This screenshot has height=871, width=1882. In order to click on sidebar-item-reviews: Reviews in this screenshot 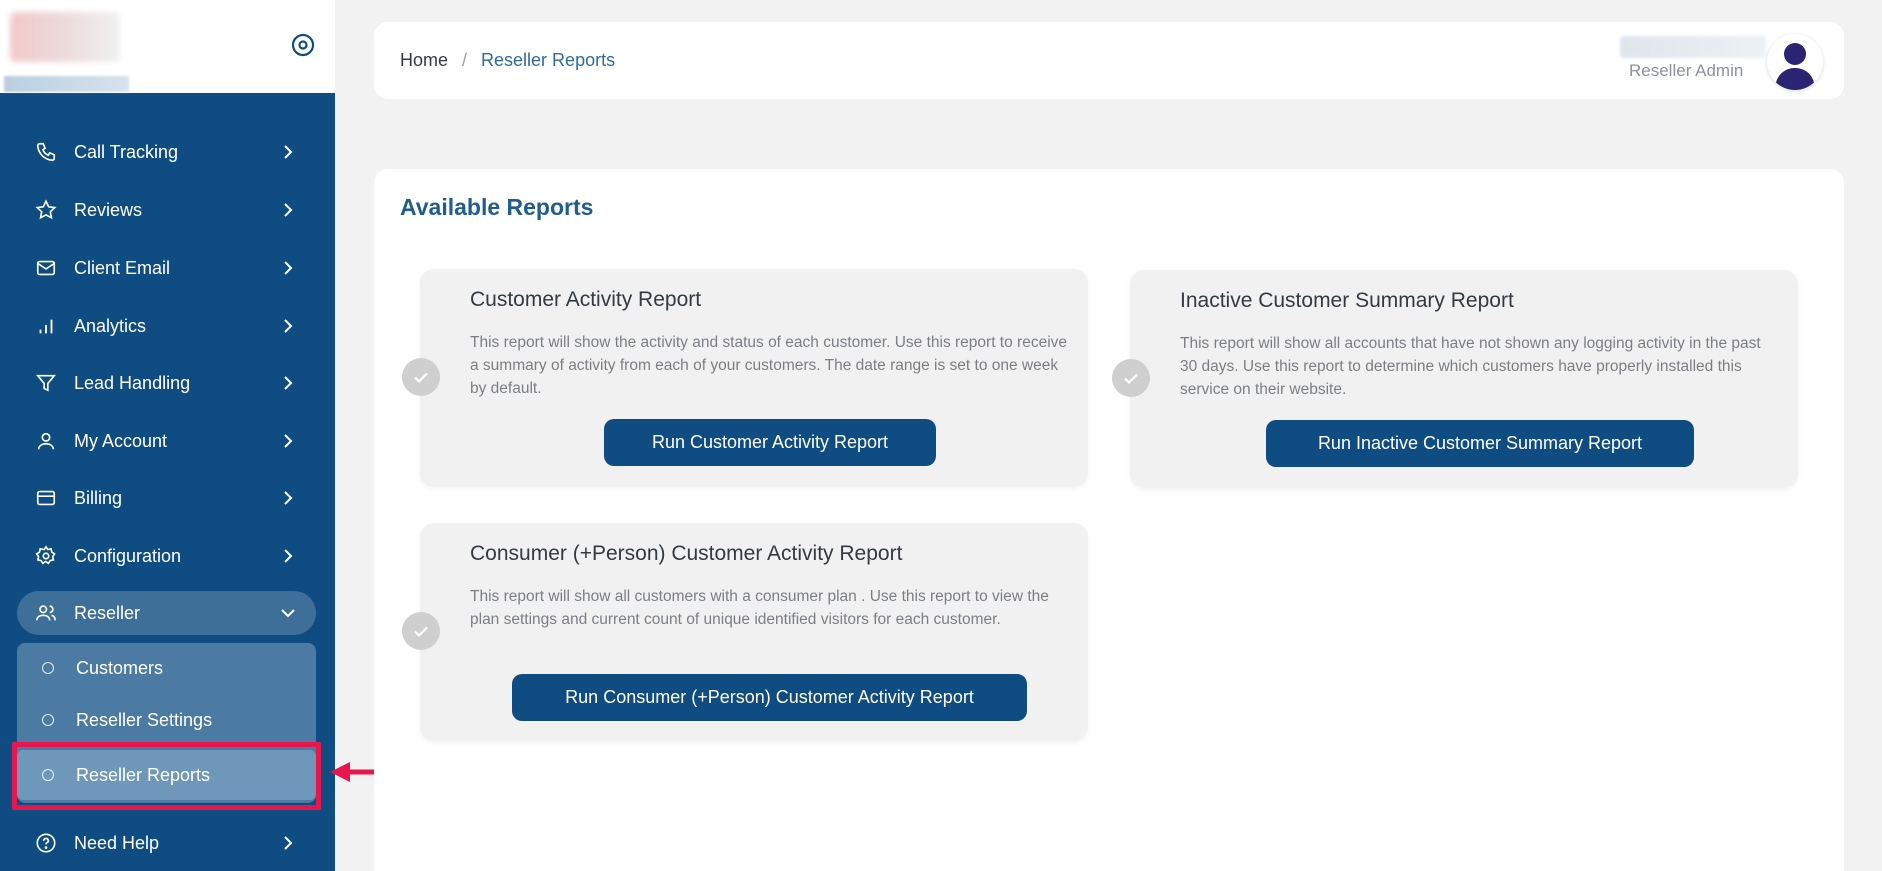, I will do `click(166, 210)`.